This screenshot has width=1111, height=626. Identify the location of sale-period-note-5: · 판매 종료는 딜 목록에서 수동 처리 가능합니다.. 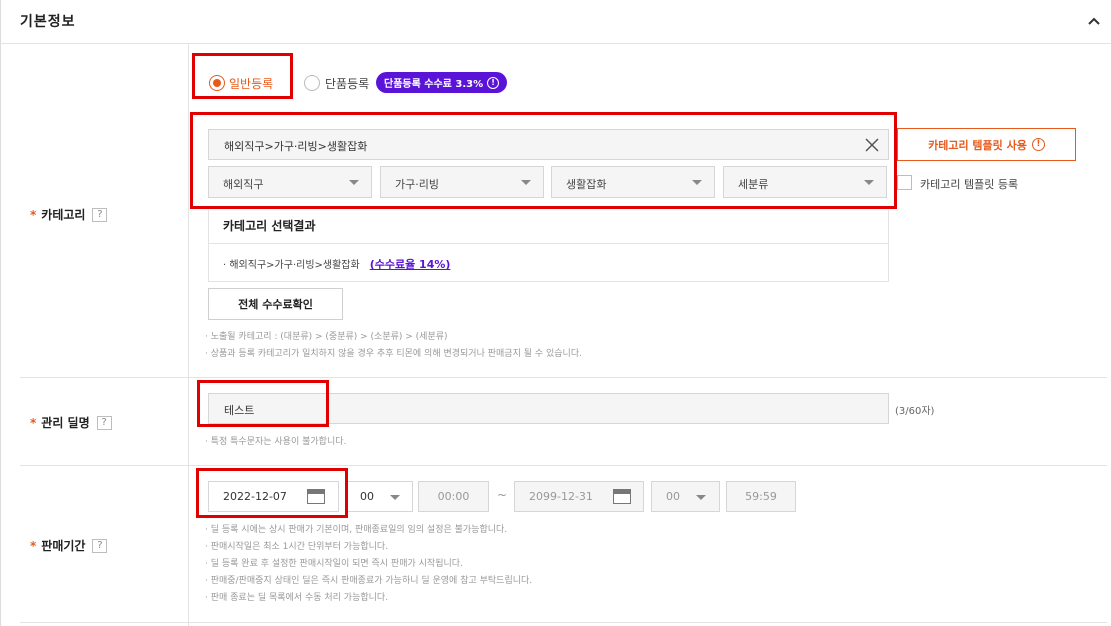
(297, 598).